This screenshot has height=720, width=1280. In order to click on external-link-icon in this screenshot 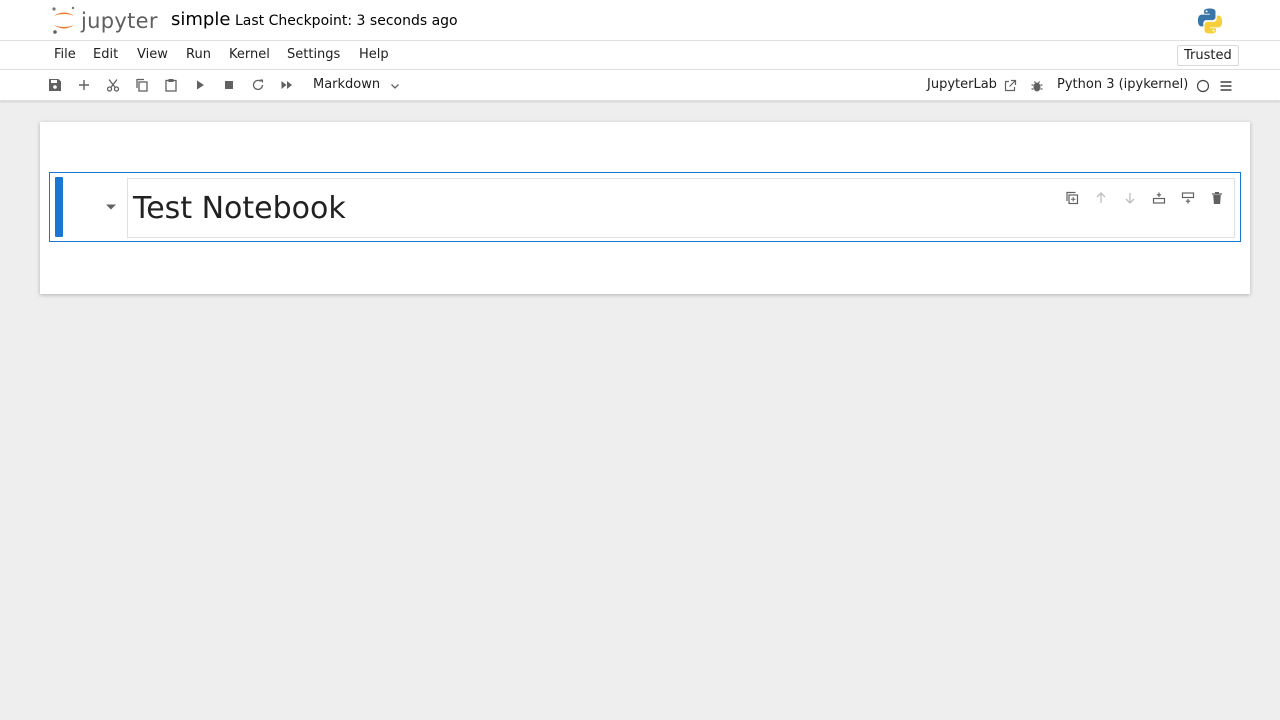, I will do `click(1010, 85)`.